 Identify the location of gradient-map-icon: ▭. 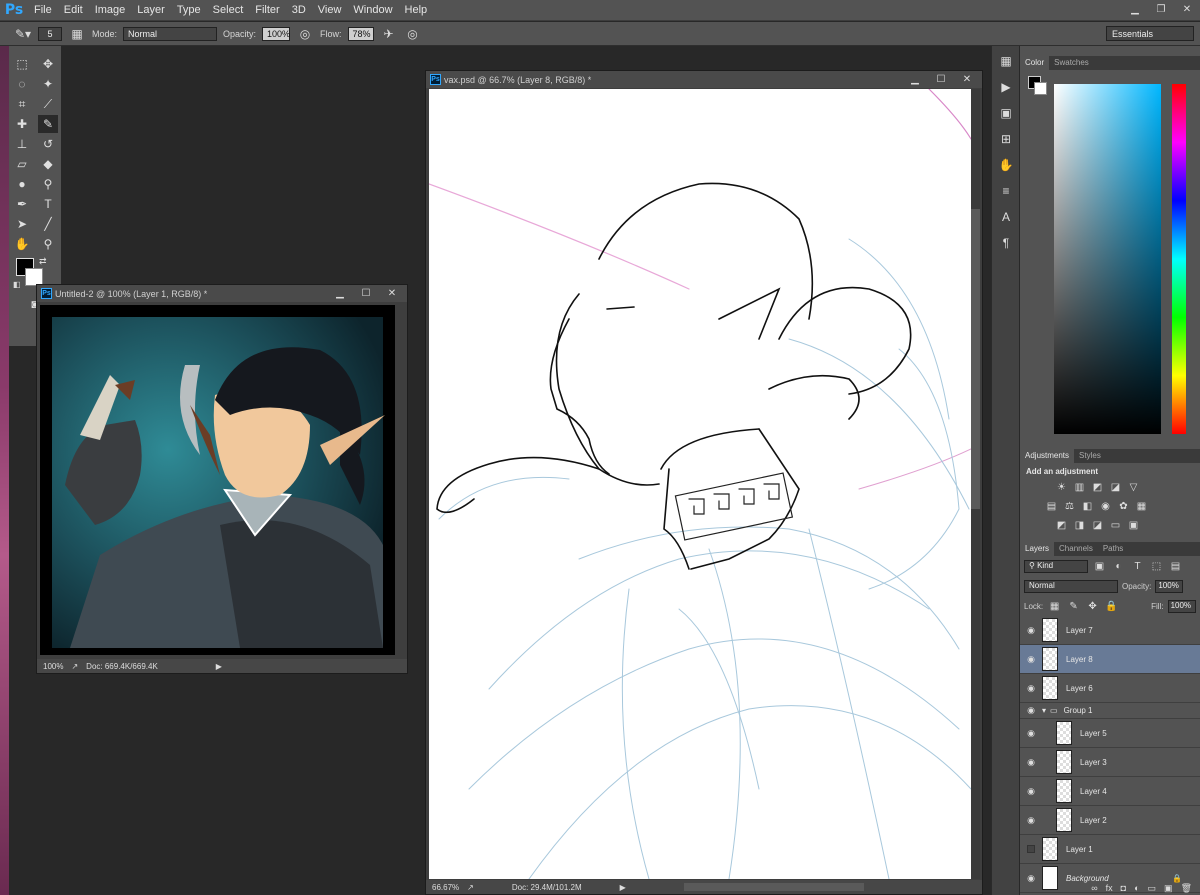
(1115, 525).